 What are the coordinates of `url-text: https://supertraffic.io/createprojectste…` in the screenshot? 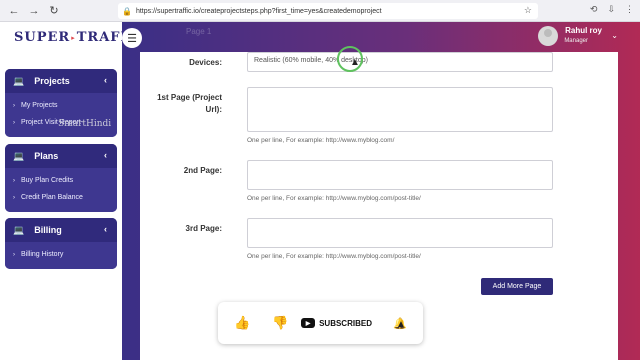 It's located at (258, 11).